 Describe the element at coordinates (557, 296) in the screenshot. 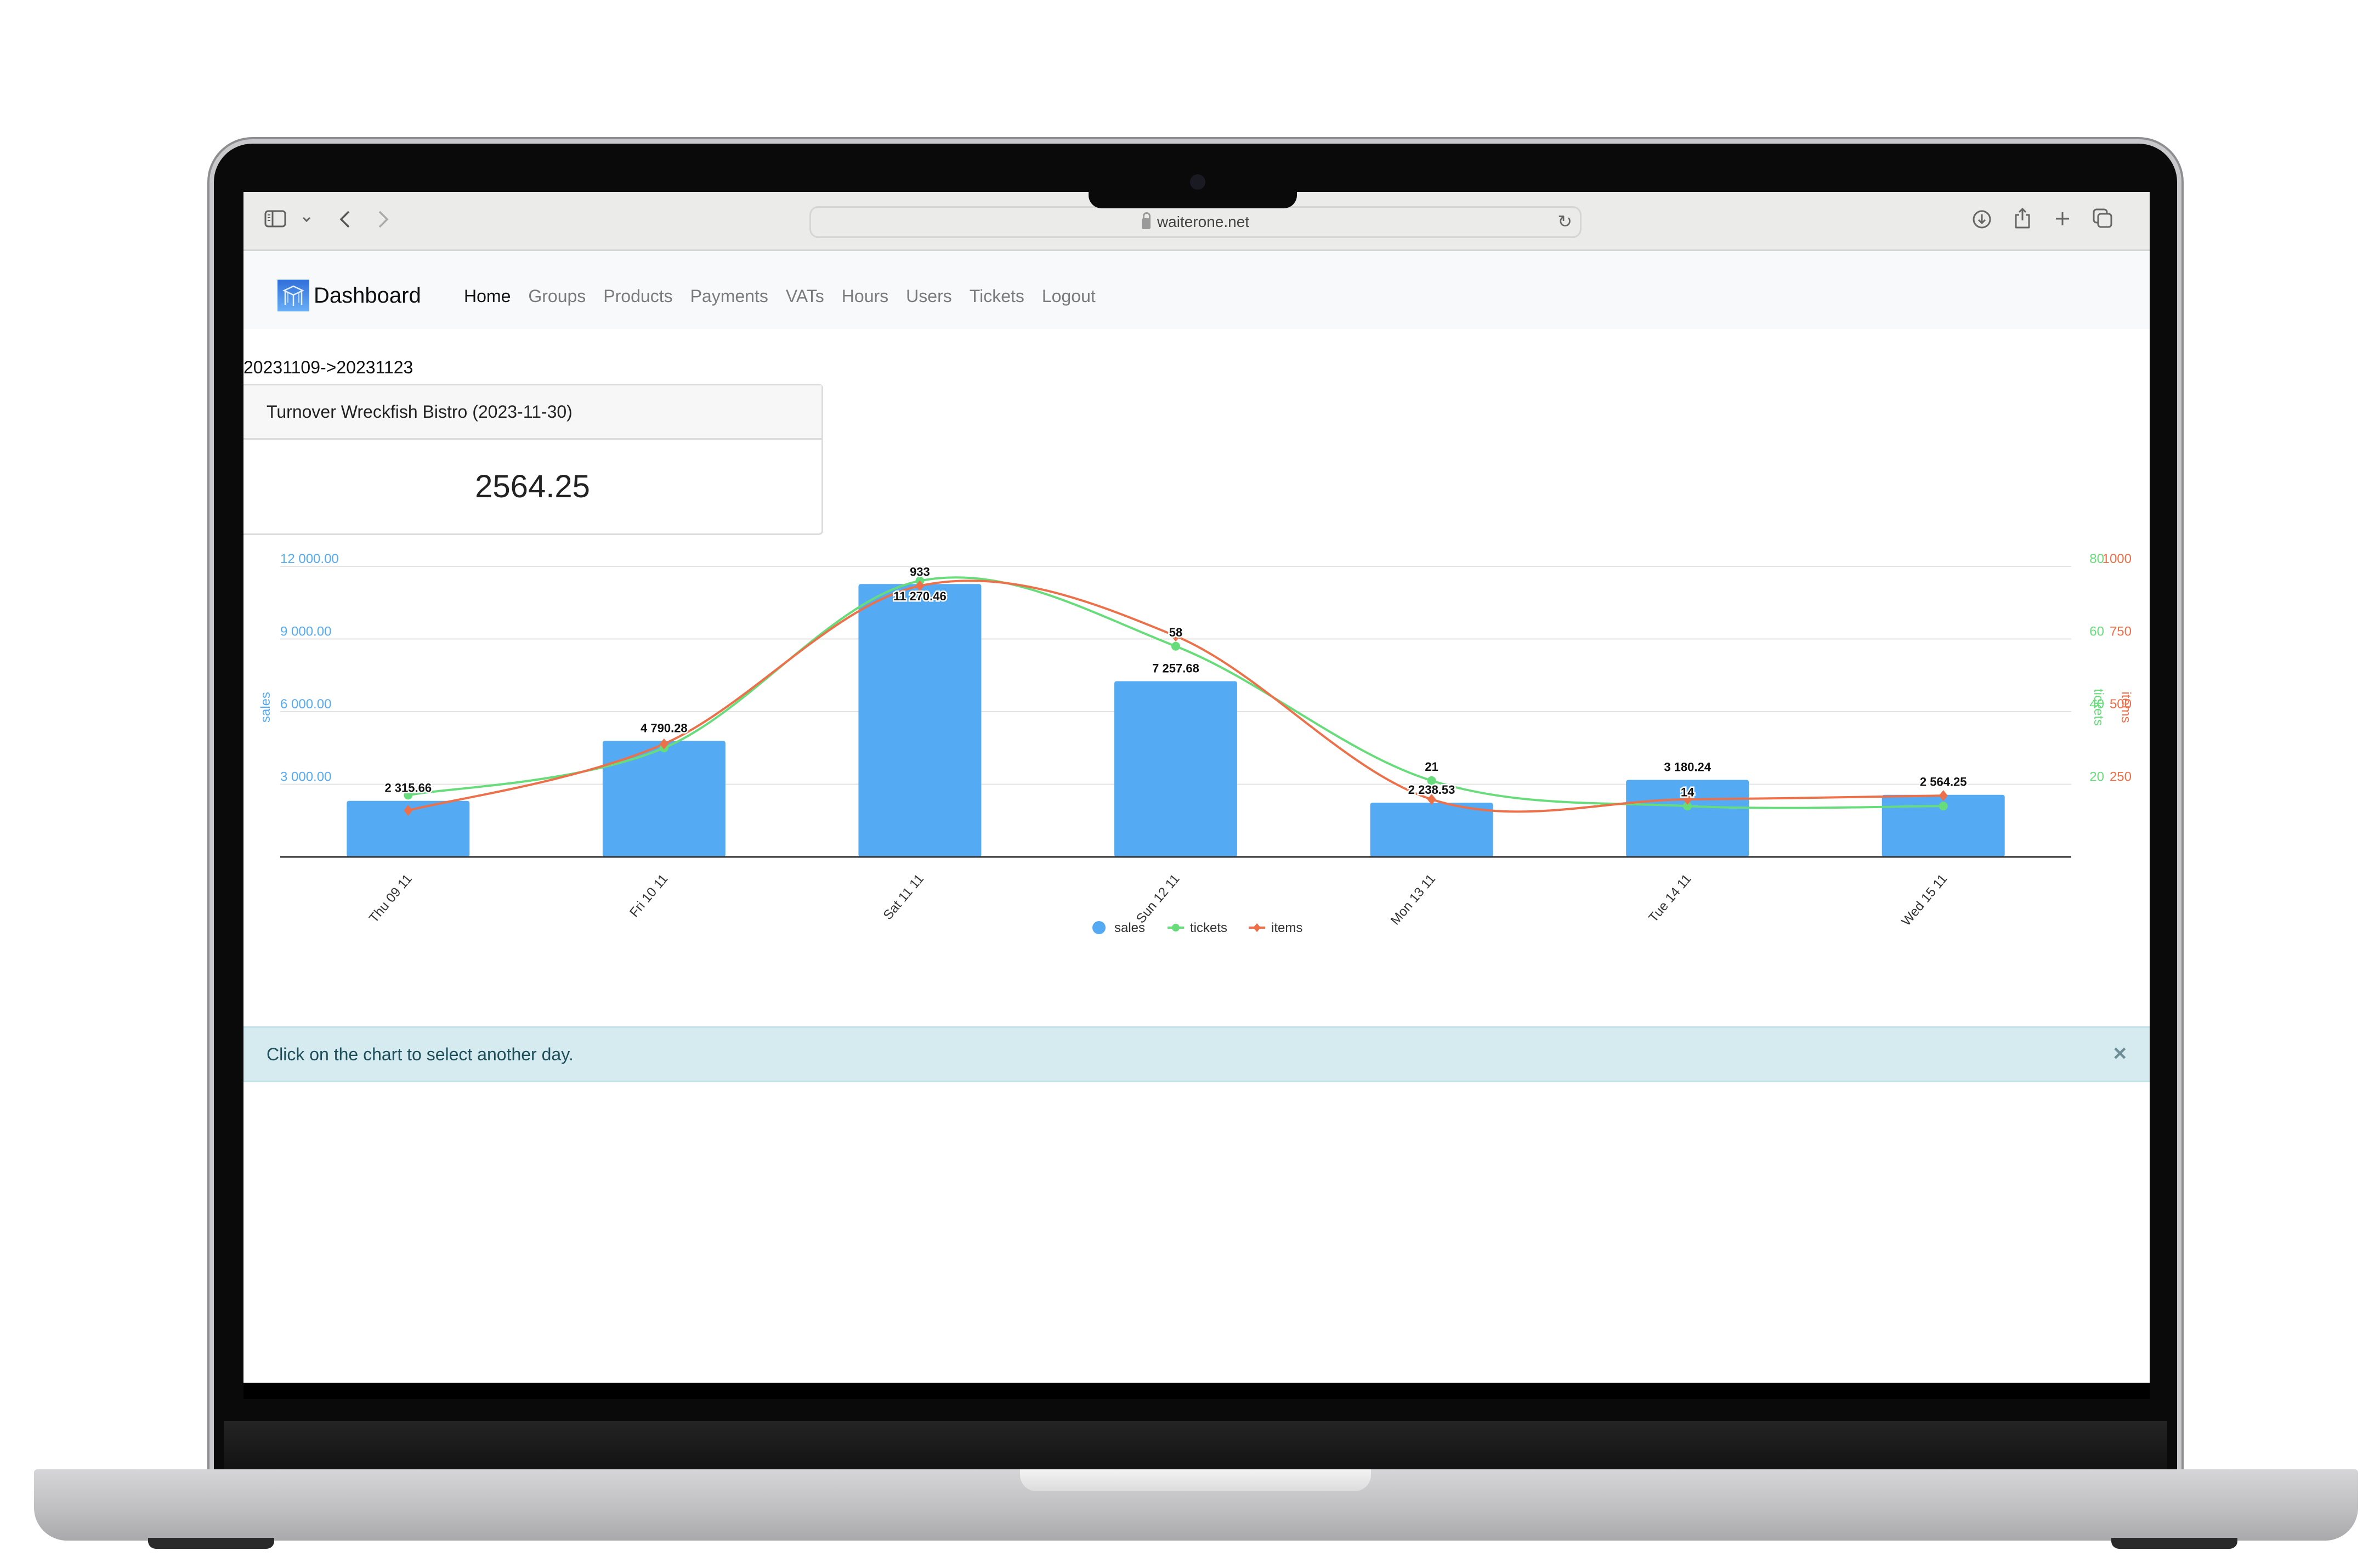

I see `nav-link-groups: Groups` at that location.